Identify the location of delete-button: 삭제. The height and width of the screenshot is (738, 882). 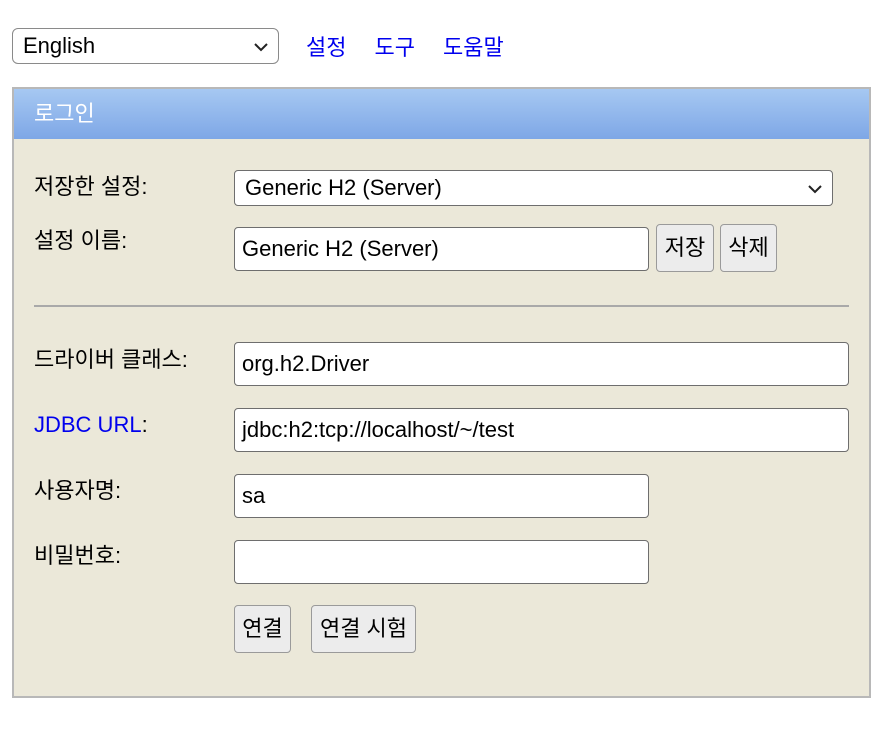
(748, 248).